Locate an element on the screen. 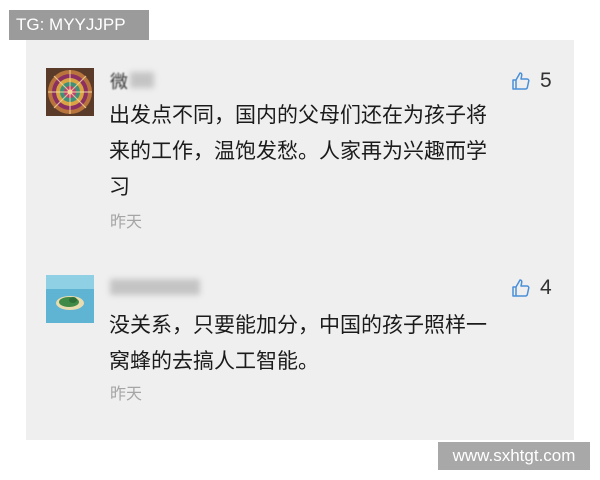 This screenshot has width=600, height=480. mandala-avatar-icon is located at coordinates (70, 92).